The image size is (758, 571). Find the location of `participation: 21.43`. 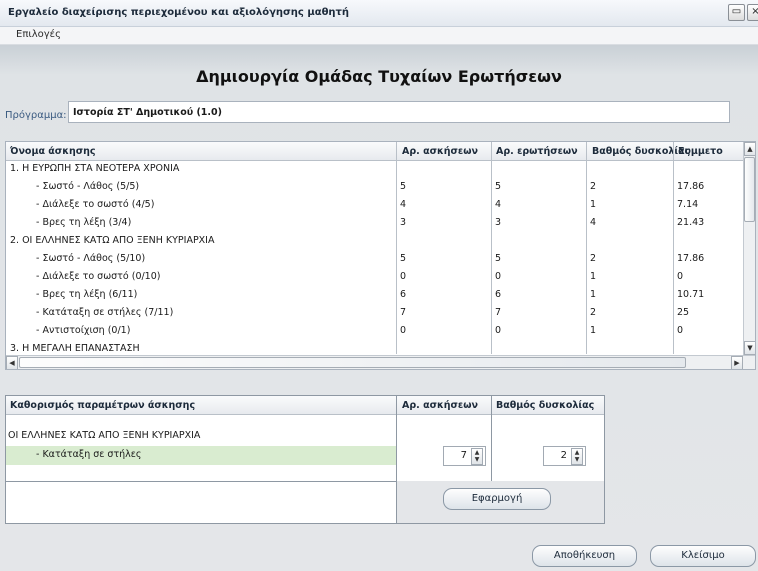

participation: 21.43 is located at coordinates (691, 222).